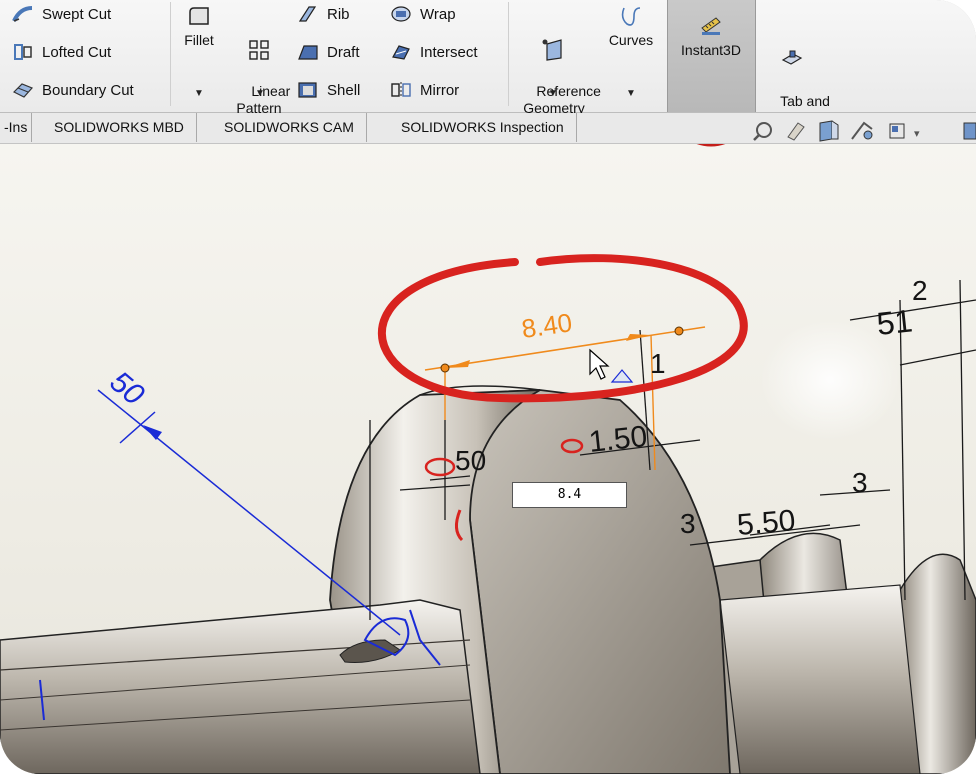 Image resolution: width=976 pixels, height=774 pixels. Describe the element at coordinates (969, 131) in the screenshot. I see `display-style-icon` at that location.